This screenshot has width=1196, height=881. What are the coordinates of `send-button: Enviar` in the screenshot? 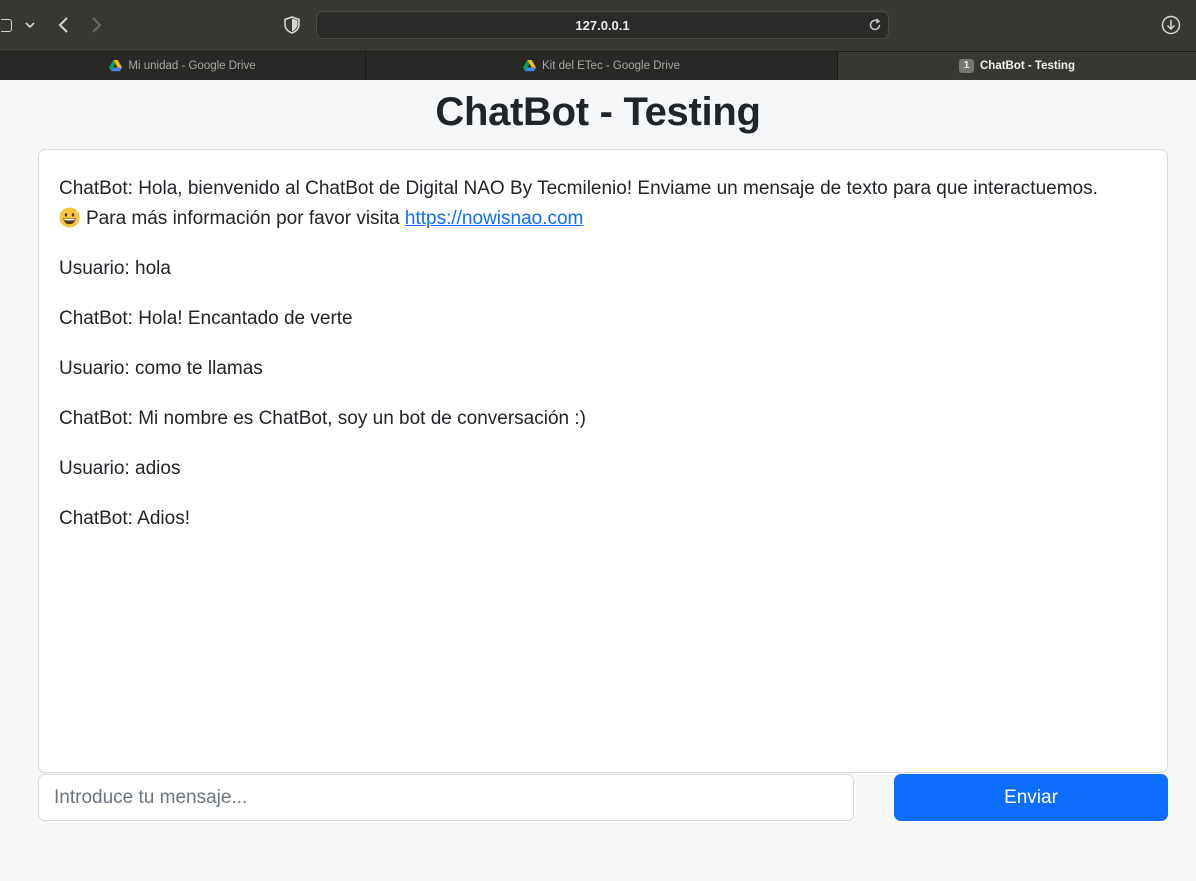 It's located at (1031, 797).